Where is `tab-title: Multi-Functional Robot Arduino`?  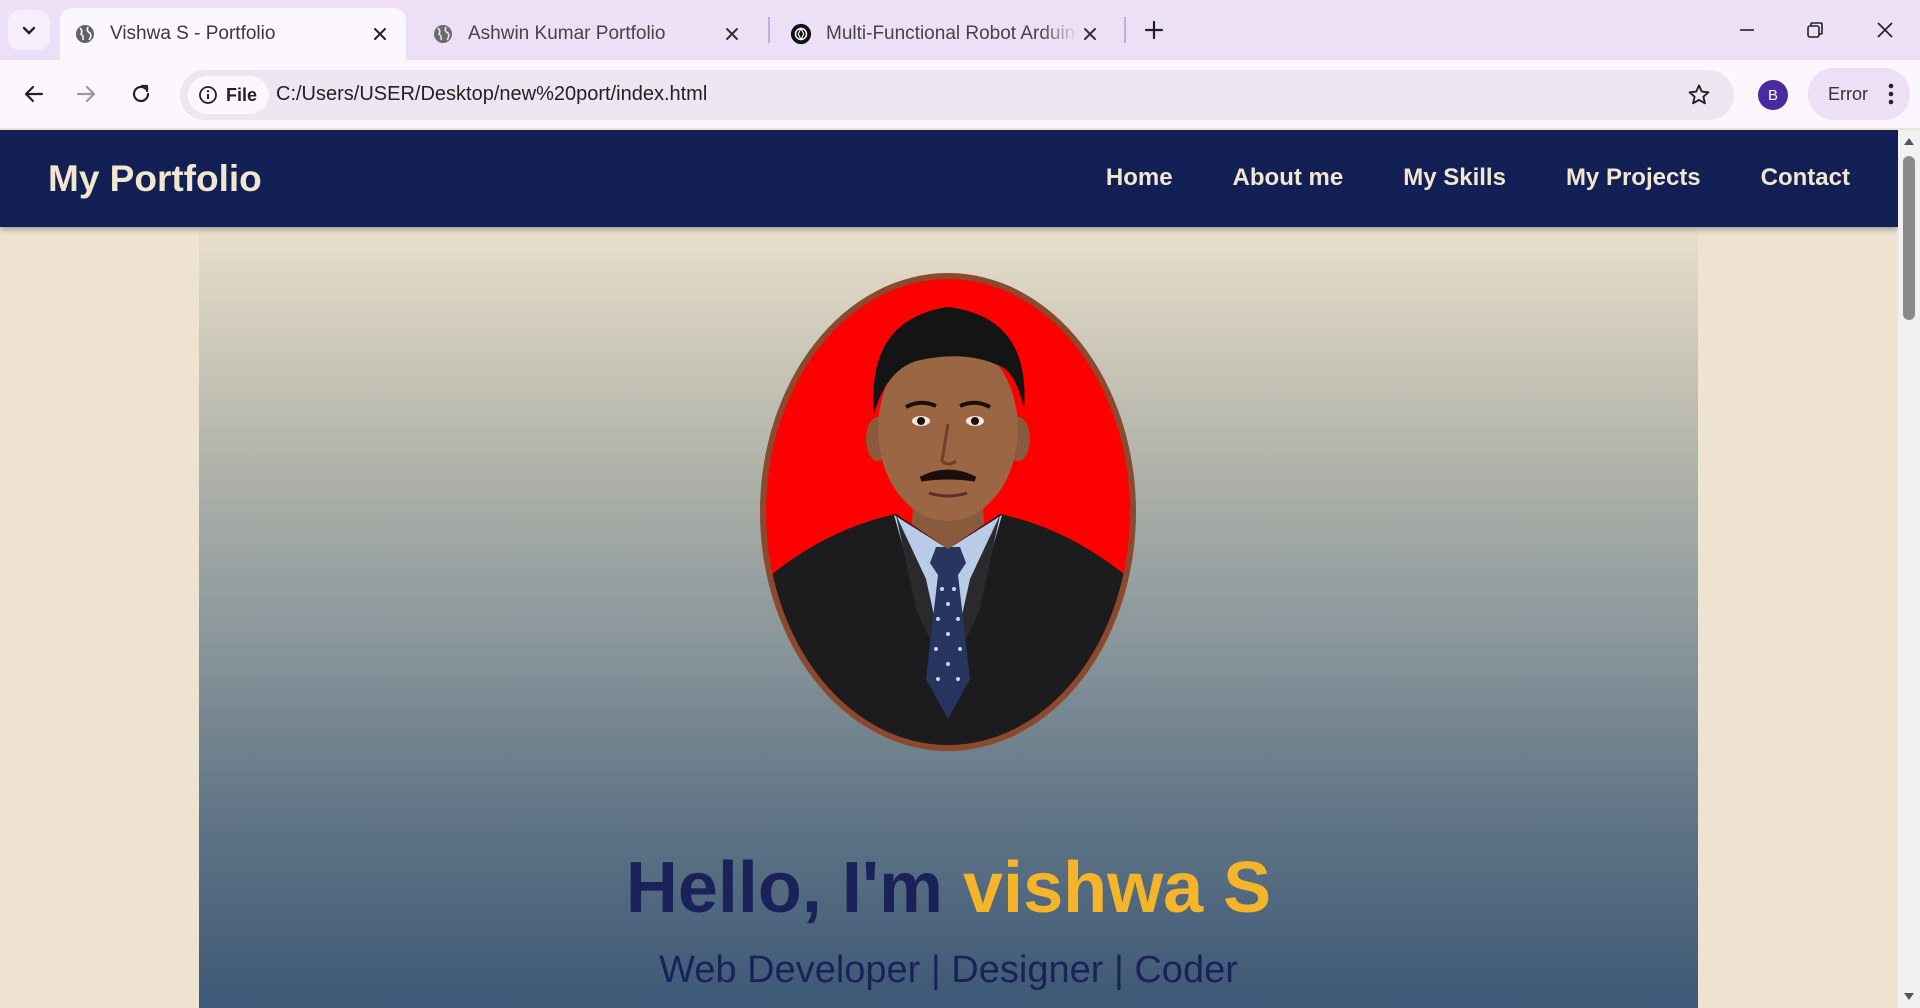 tab-title: Multi-Functional Robot Arduino is located at coordinates (952, 33).